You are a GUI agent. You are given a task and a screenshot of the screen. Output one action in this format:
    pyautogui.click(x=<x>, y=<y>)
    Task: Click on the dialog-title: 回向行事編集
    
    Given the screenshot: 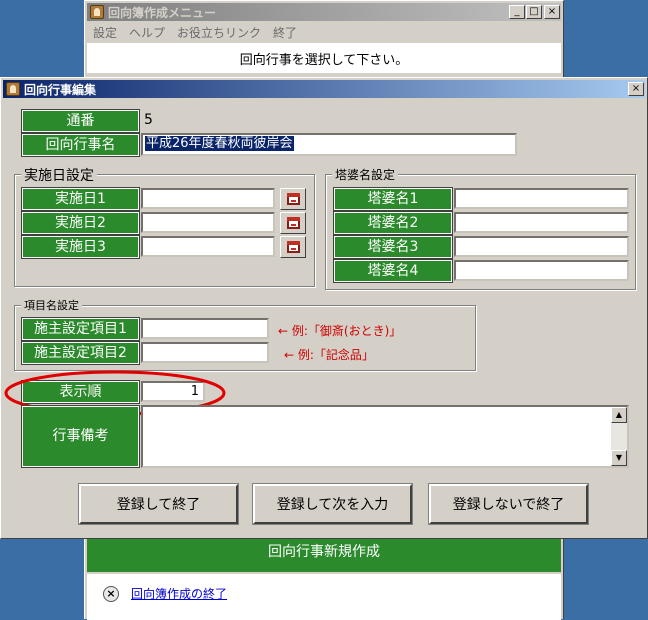 What is the action you would take?
    pyautogui.click(x=60, y=89)
    